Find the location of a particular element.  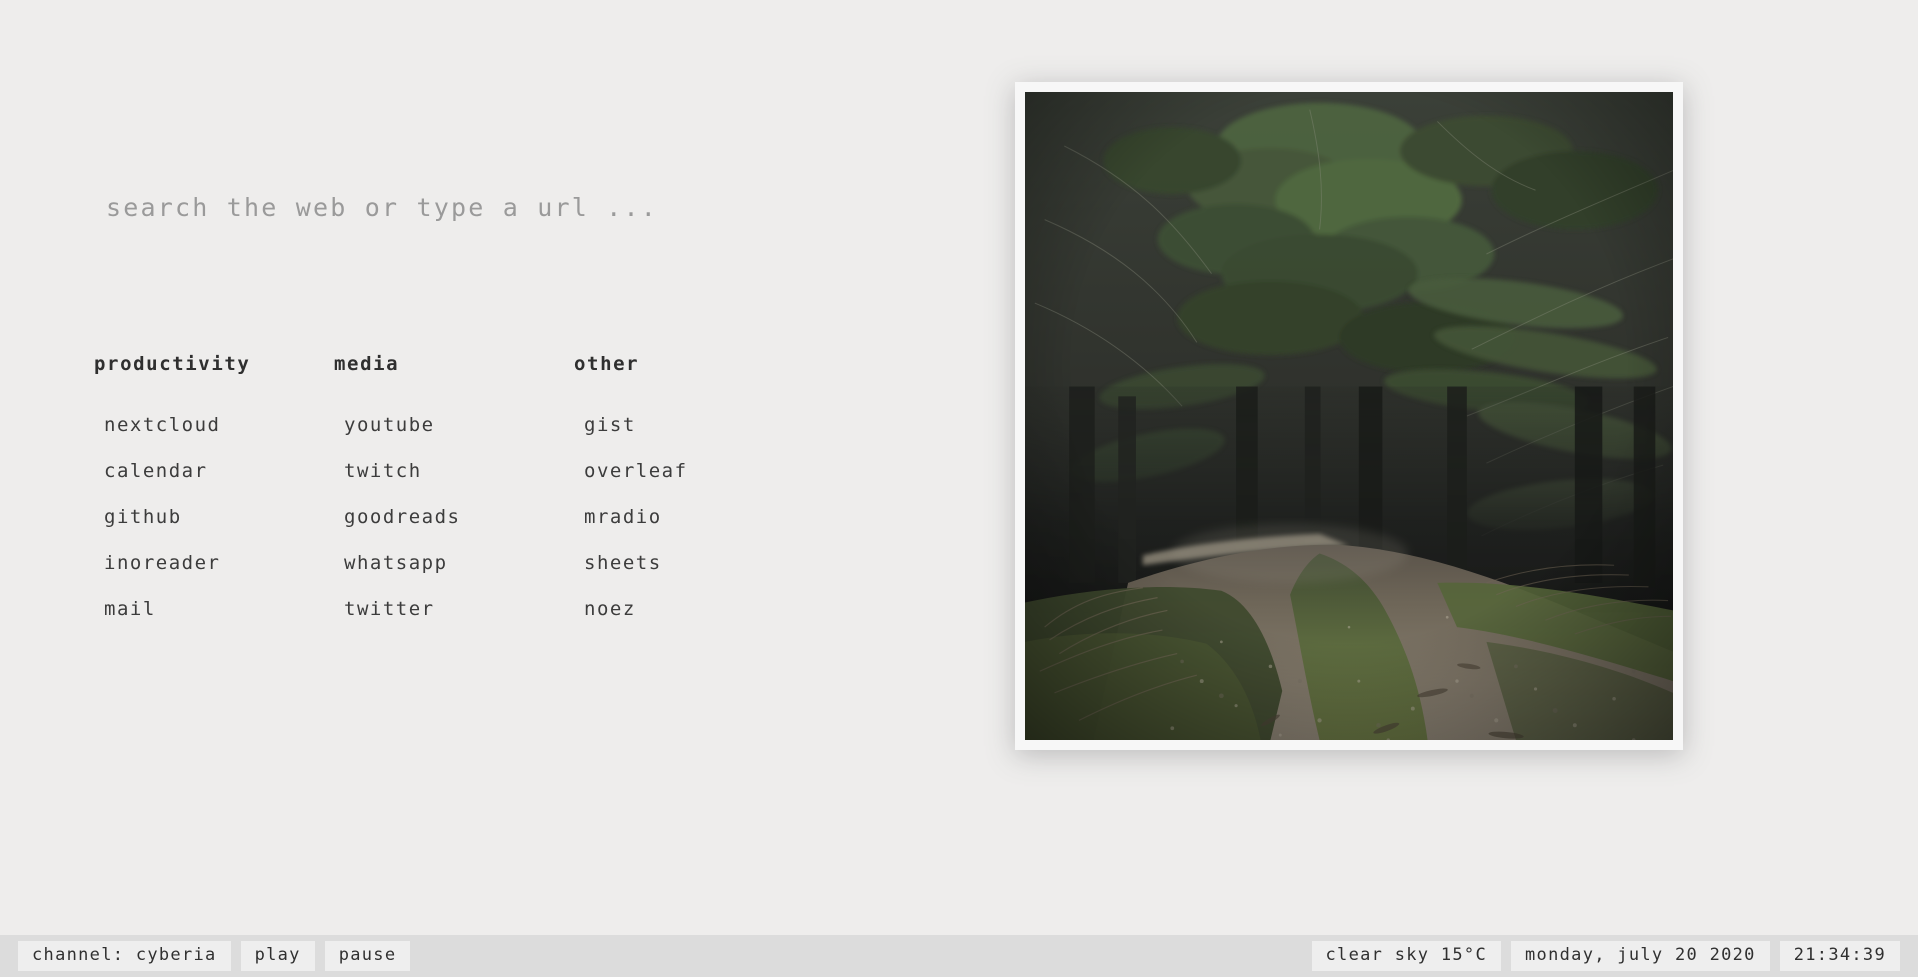

link-youtube: youtube is located at coordinates (389, 425).